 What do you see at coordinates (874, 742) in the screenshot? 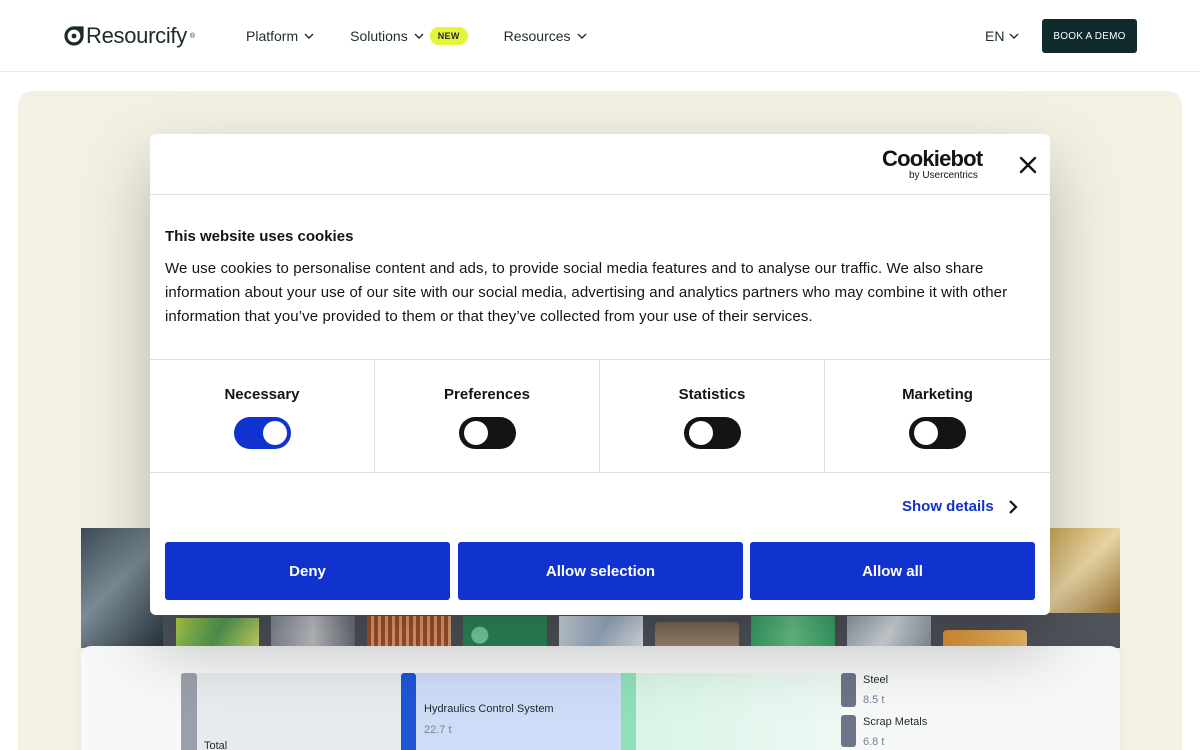
I see `node-scrap-value: 6.8 t` at bounding box center [874, 742].